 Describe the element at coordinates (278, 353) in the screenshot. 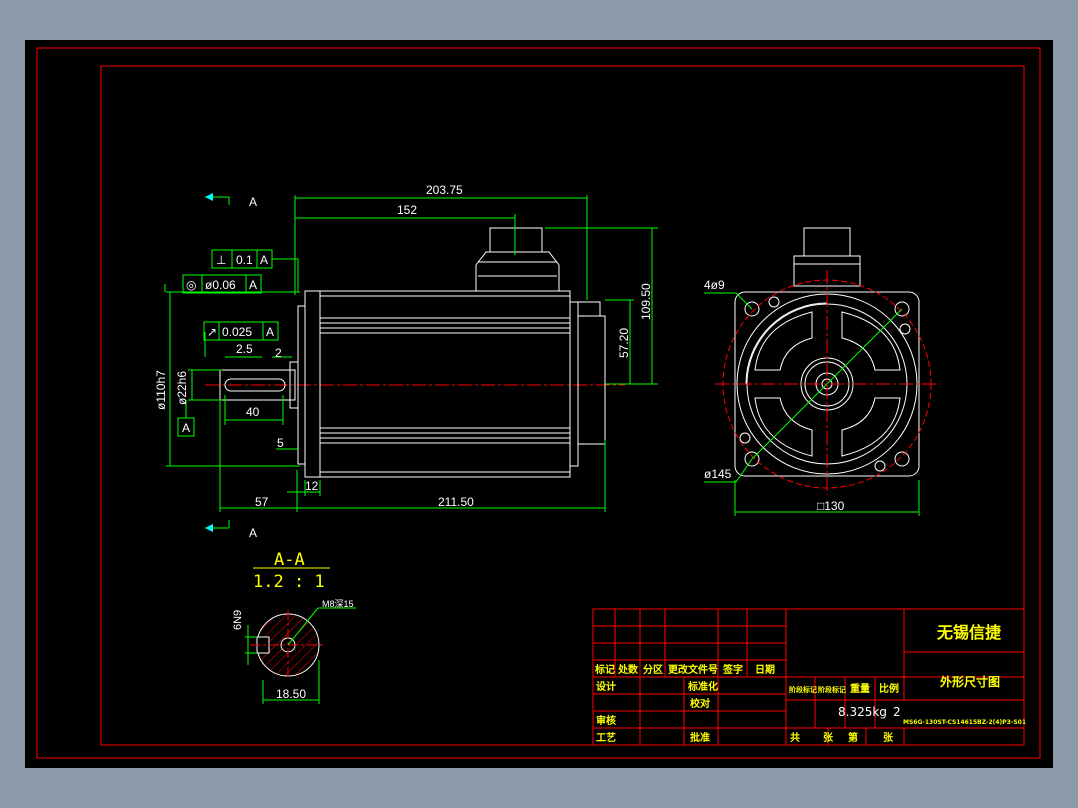

I see `dim-flange-gap: 2` at that location.